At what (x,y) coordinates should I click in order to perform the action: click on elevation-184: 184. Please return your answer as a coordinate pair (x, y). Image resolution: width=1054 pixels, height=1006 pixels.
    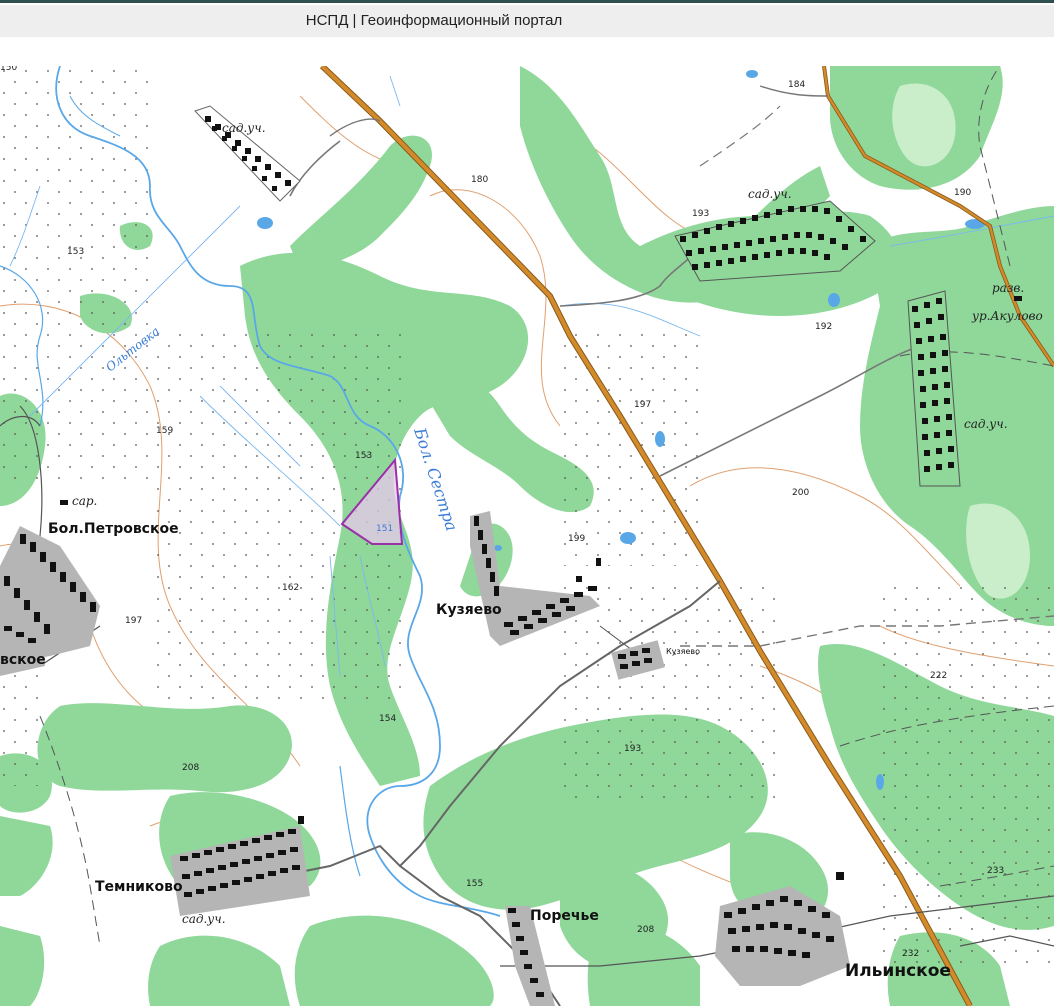
    Looking at the image, I should click on (796, 85).